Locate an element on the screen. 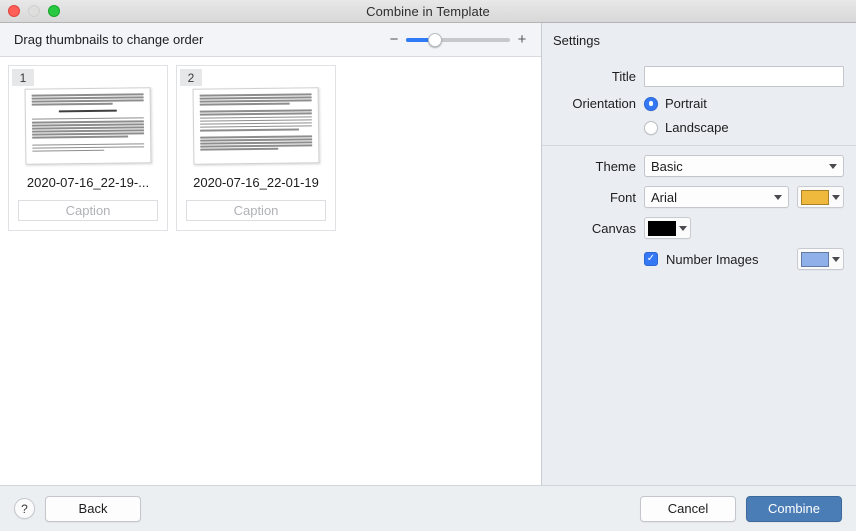 The height and width of the screenshot is (531, 856). theme-select: Basic is located at coordinates (744, 166).